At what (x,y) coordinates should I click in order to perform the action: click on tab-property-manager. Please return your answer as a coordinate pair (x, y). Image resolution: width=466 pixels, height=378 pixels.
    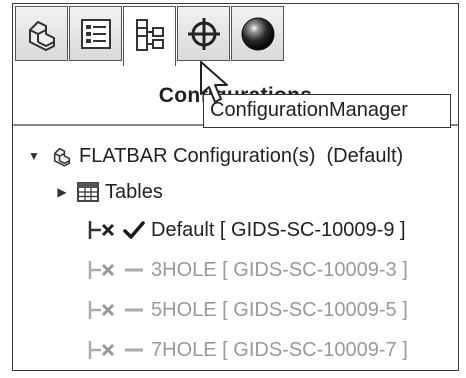
    Looking at the image, I should click on (95, 33).